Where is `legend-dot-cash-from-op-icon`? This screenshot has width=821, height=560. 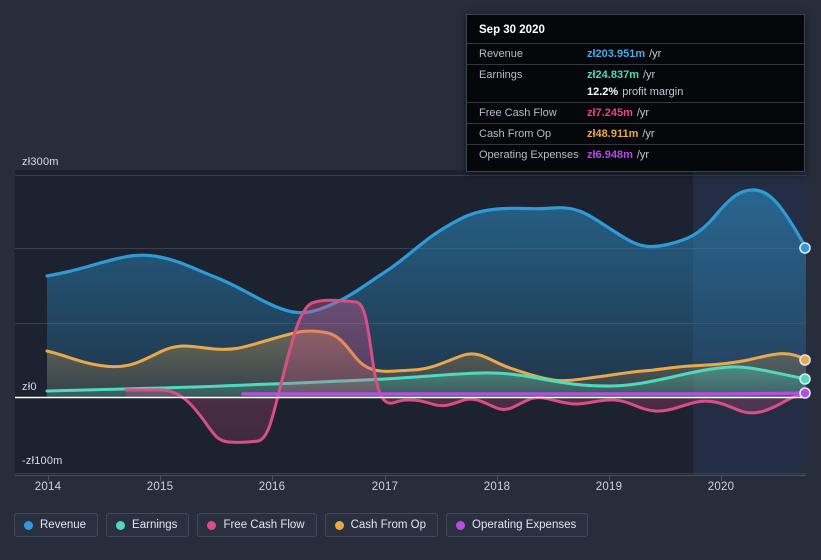
legend-dot-cash-from-op-icon is located at coordinates (339, 525).